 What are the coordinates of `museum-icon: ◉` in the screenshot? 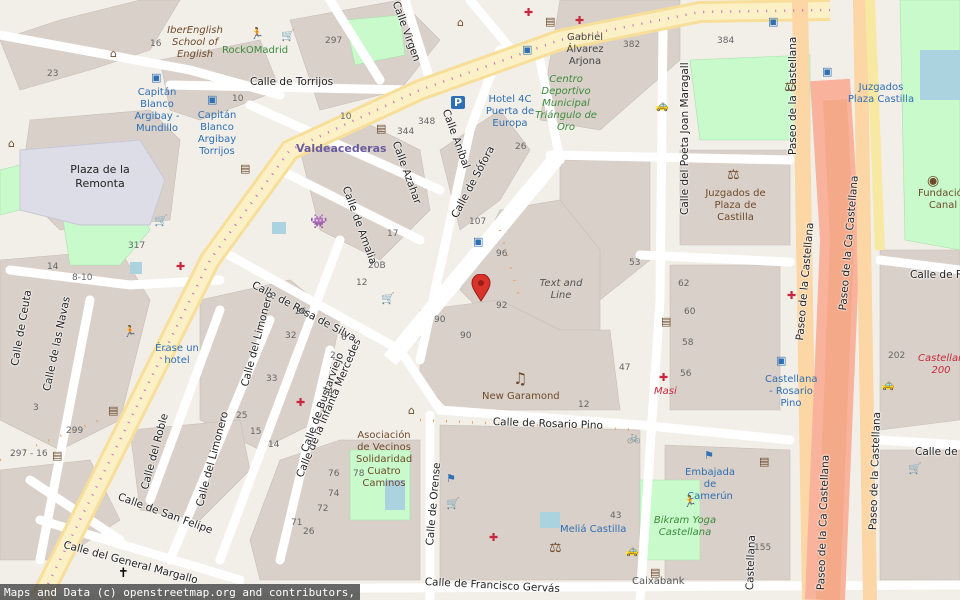 It's located at (933, 181).